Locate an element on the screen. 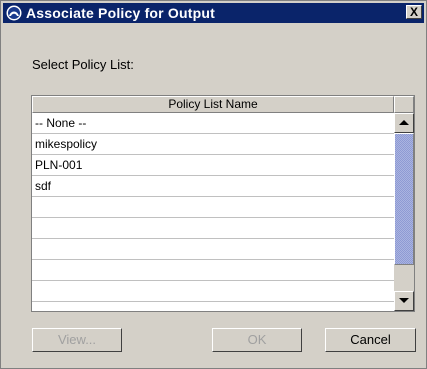  title-bar: Associate Policy for Output X is located at coordinates (213, 13).